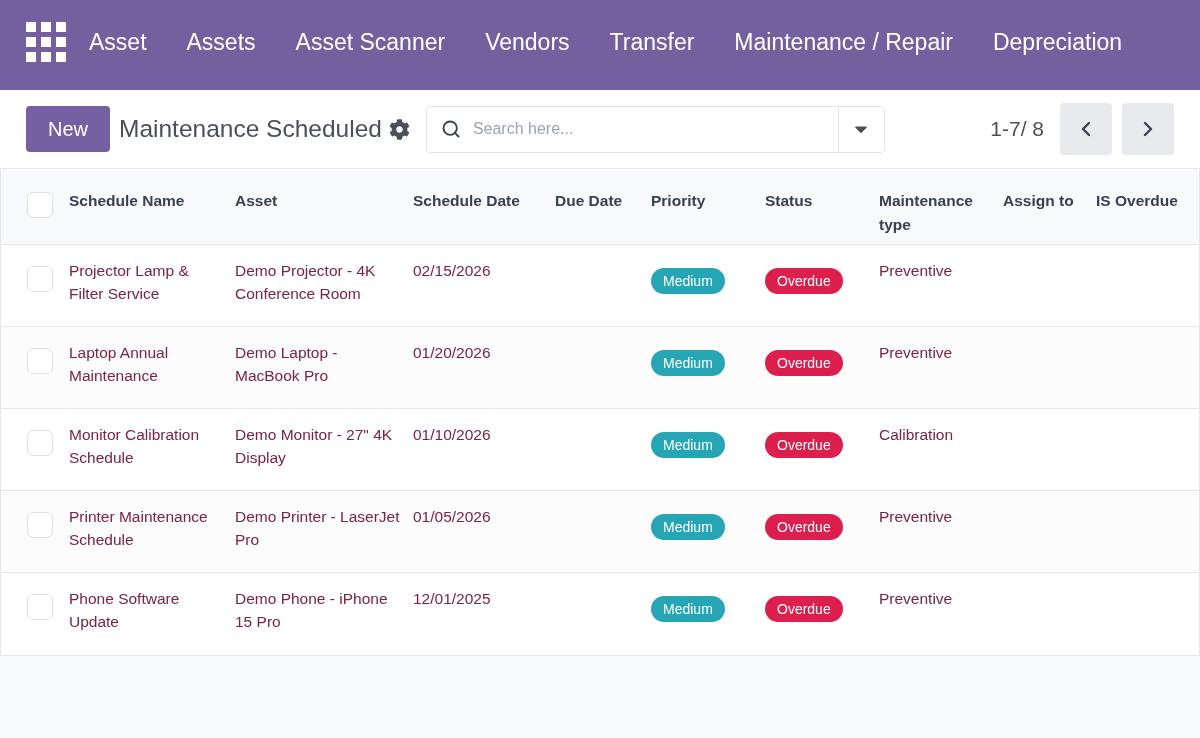 The height and width of the screenshot is (738, 1200). I want to click on schedule-name-cell-text: Phone Software Update, so click(125, 610).